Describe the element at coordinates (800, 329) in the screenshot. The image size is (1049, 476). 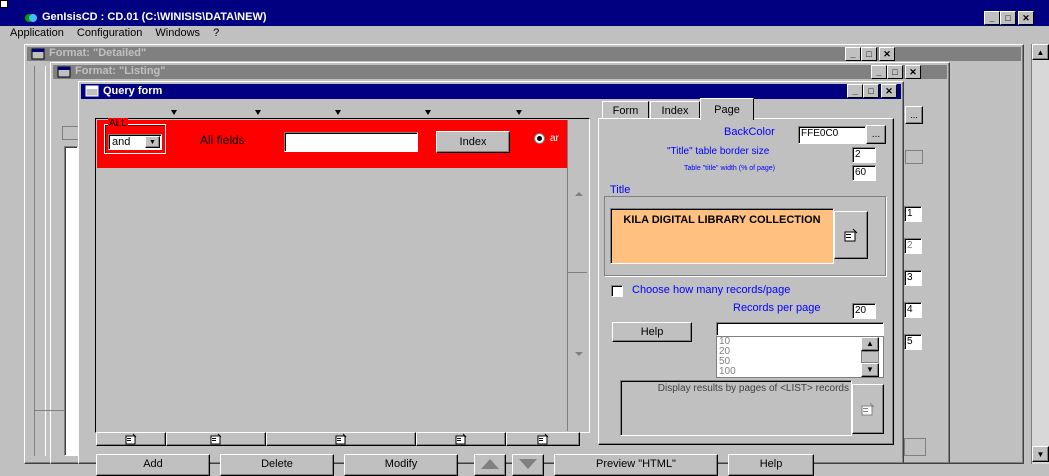
I see `records-combo-input` at that location.